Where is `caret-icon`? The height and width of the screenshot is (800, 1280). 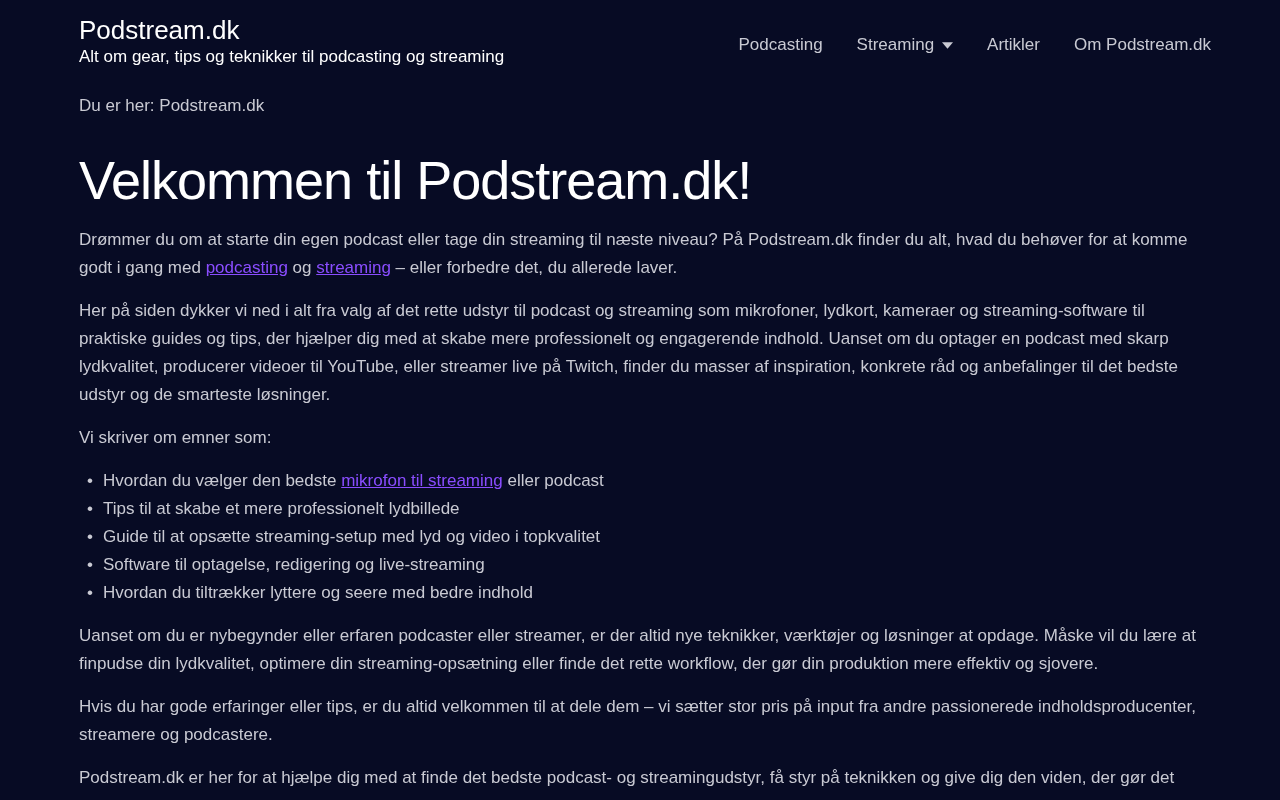 caret-icon is located at coordinates (948, 45).